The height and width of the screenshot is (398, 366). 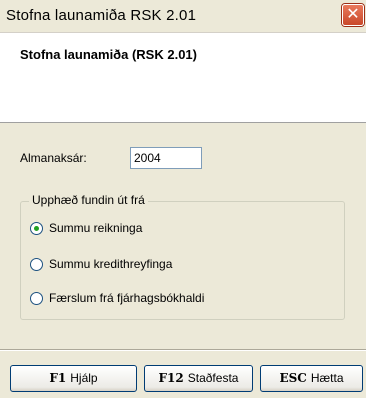 I want to click on page-title: Stofna launamiða (RSK 2.01), so click(x=108, y=54).